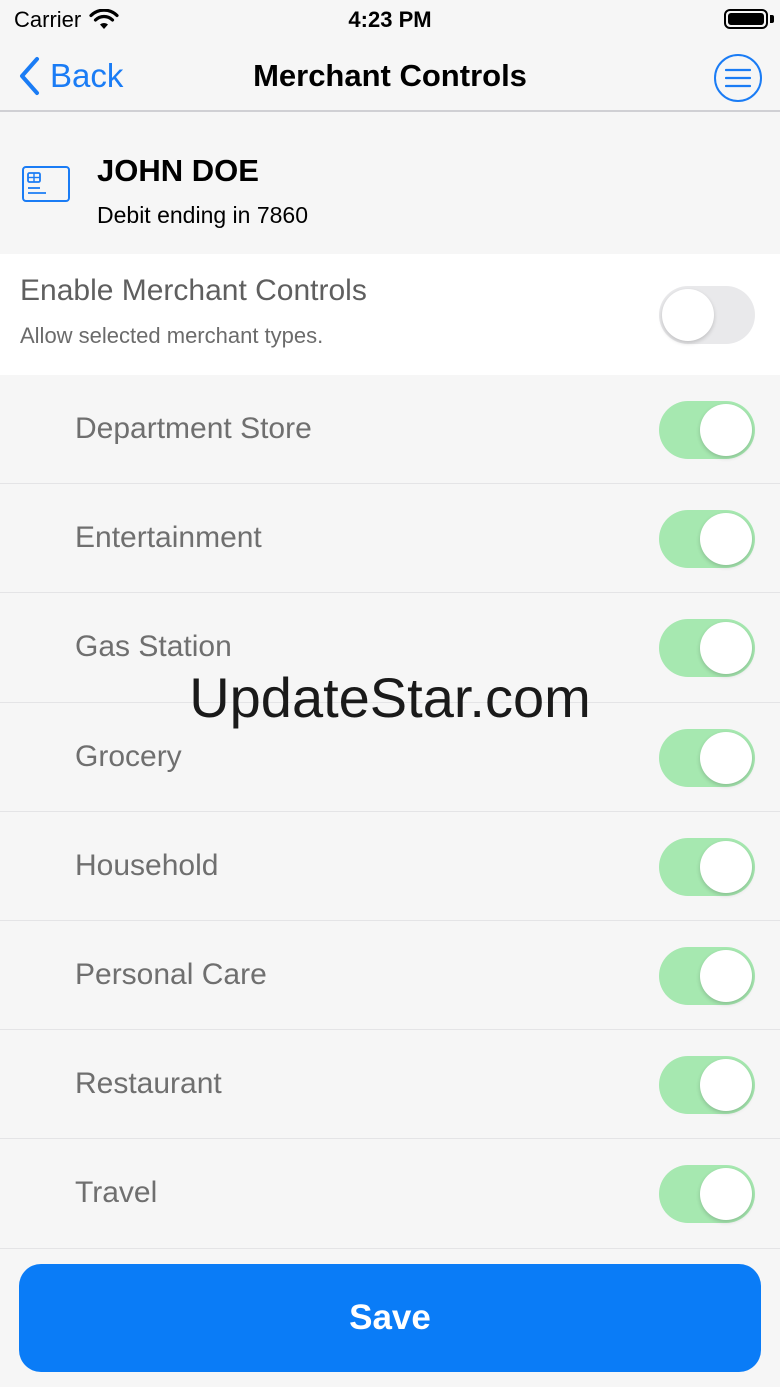  What do you see at coordinates (390, 757) in the screenshot?
I see `merchant-row-grocery: Grocery` at bounding box center [390, 757].